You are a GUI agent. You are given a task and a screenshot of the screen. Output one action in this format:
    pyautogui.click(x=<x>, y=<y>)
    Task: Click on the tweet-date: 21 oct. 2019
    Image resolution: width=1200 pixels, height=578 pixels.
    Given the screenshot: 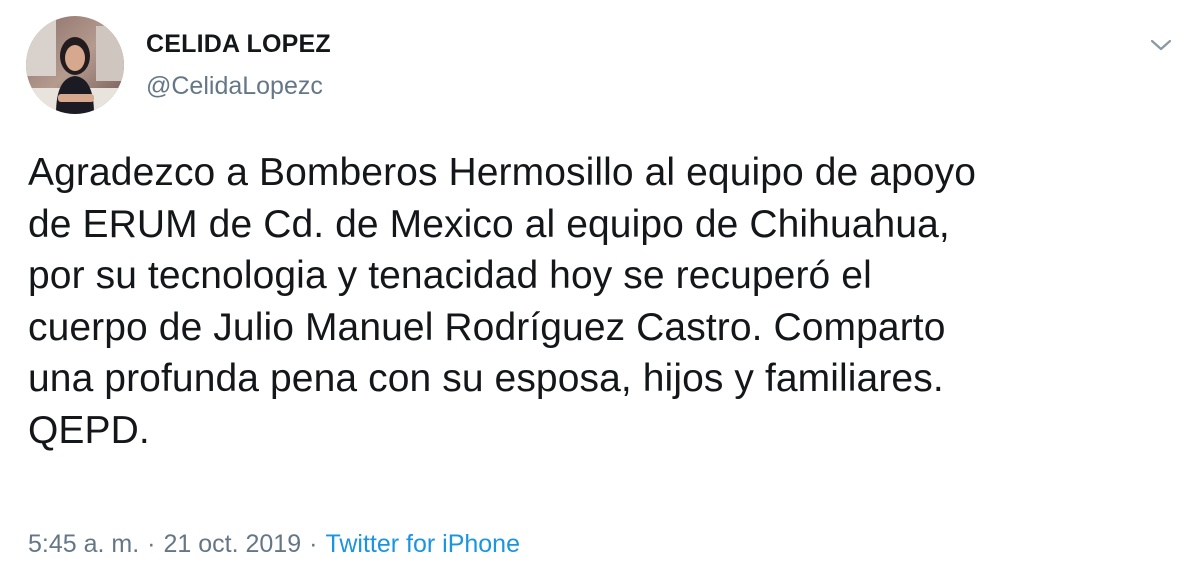 What is the action you would take?
    pyautogui.click(x=233, y=544)
    